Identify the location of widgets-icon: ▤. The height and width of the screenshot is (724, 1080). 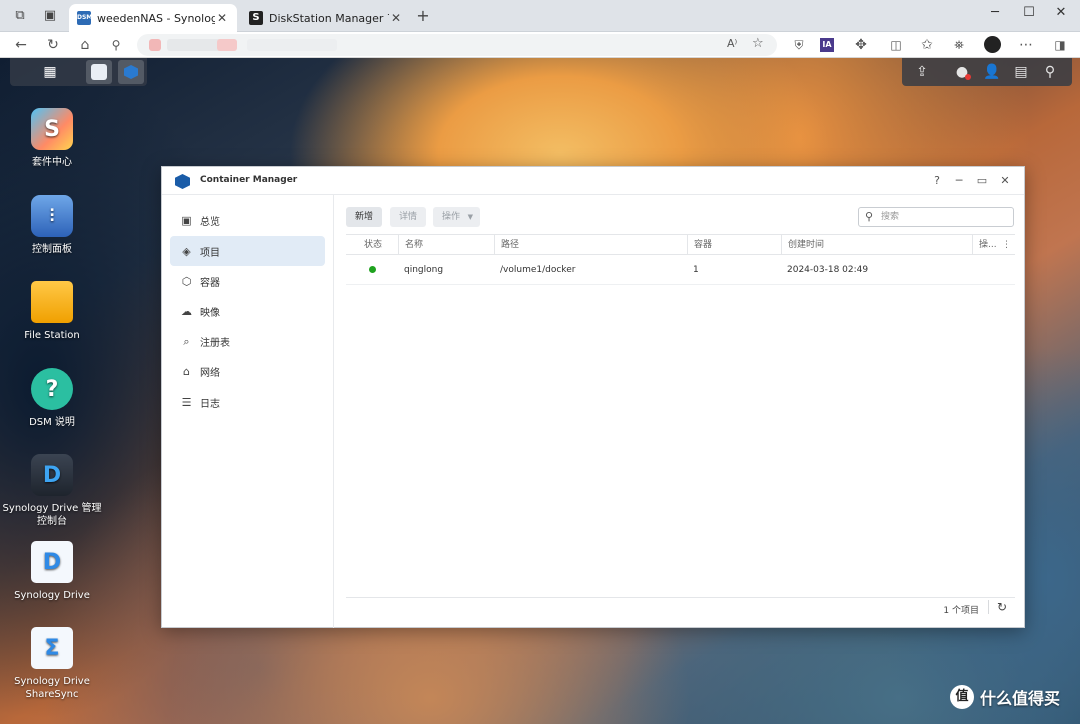
(1021, 72).